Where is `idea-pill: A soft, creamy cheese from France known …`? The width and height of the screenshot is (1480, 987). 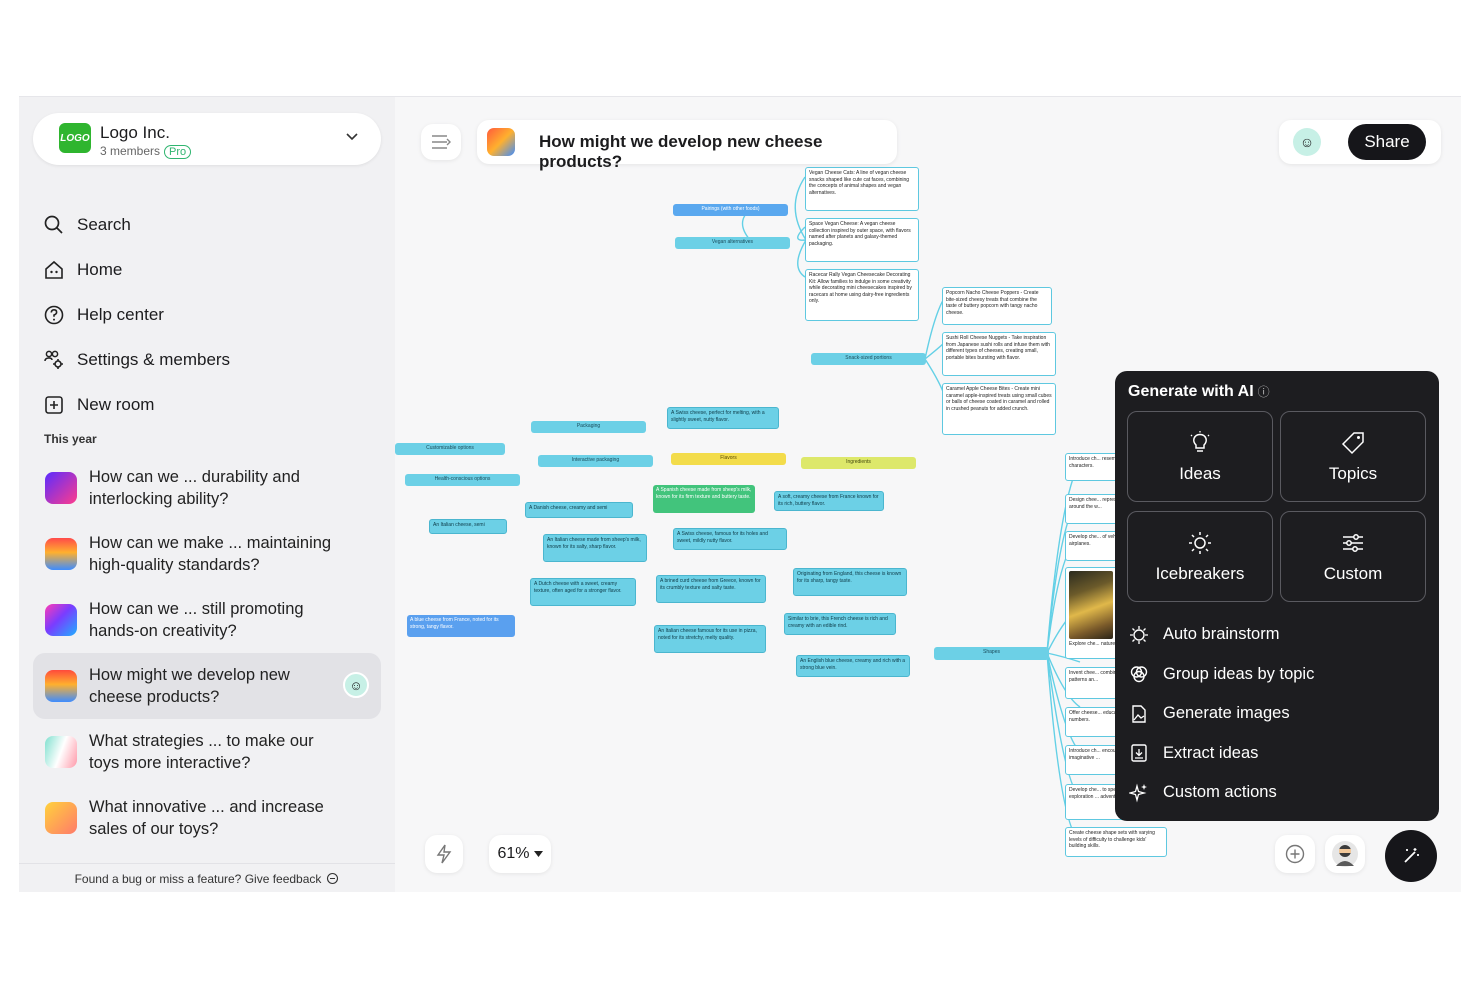
idea-pill: A soft, creamy cheese from France known … is located at coordinates (829, 501).